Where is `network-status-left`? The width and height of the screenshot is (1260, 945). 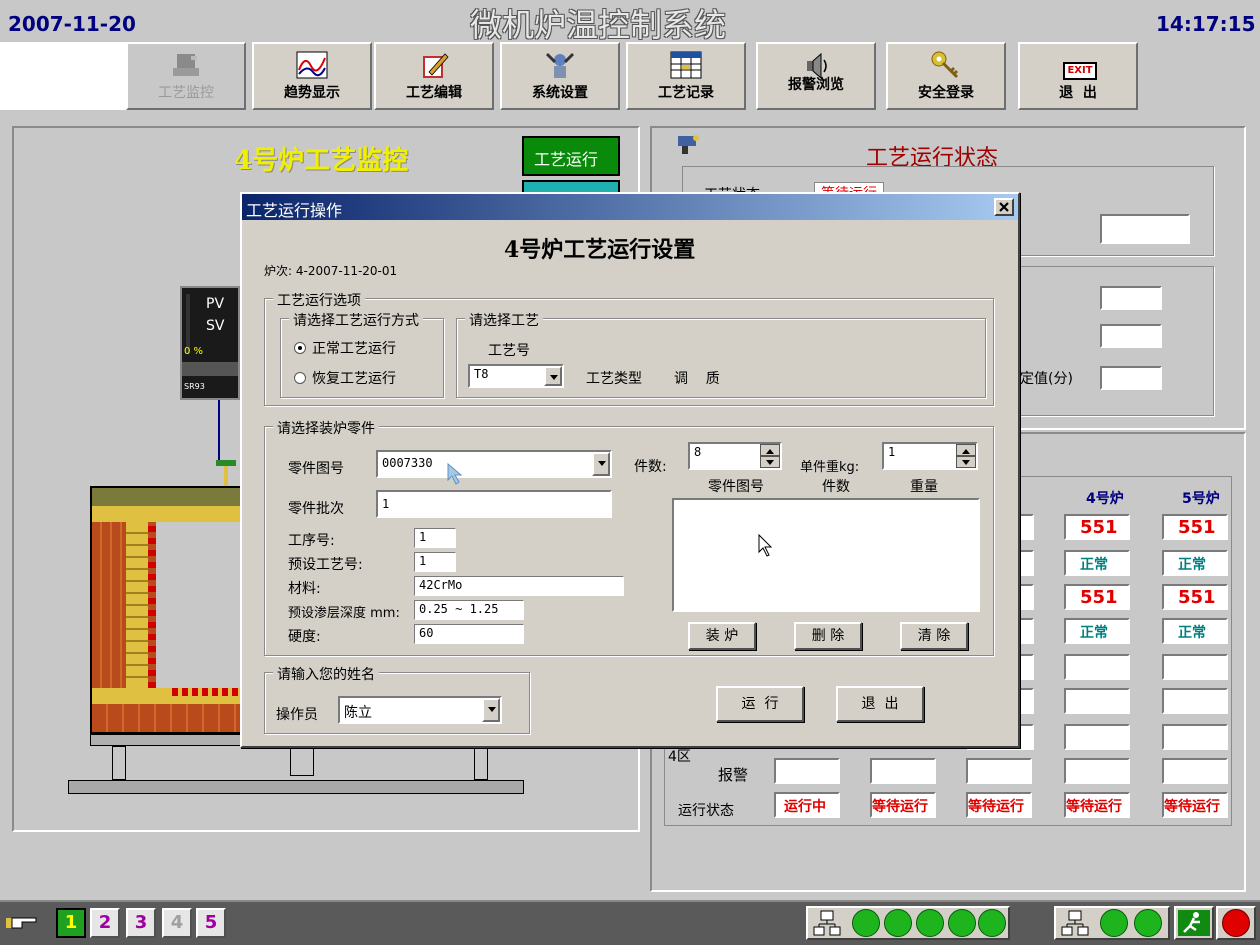
network-status-left is located at coordinates (908, 923).